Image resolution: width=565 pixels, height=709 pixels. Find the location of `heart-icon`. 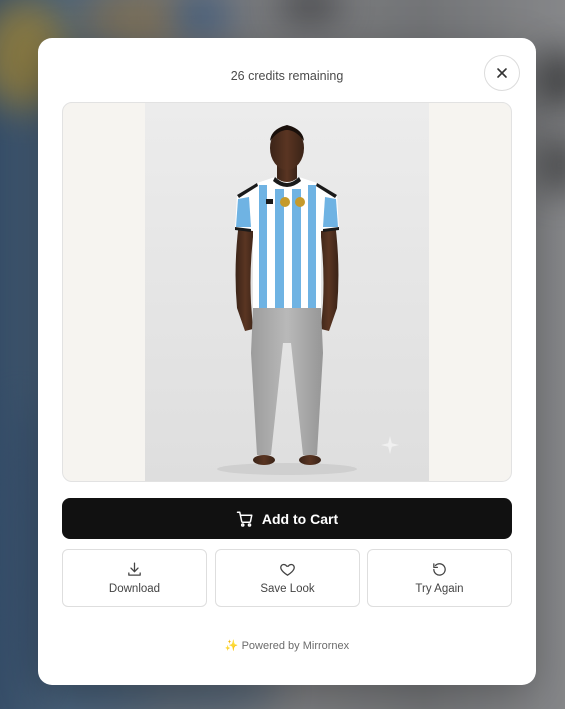

heart-icon is located at coordinates (287, 569).